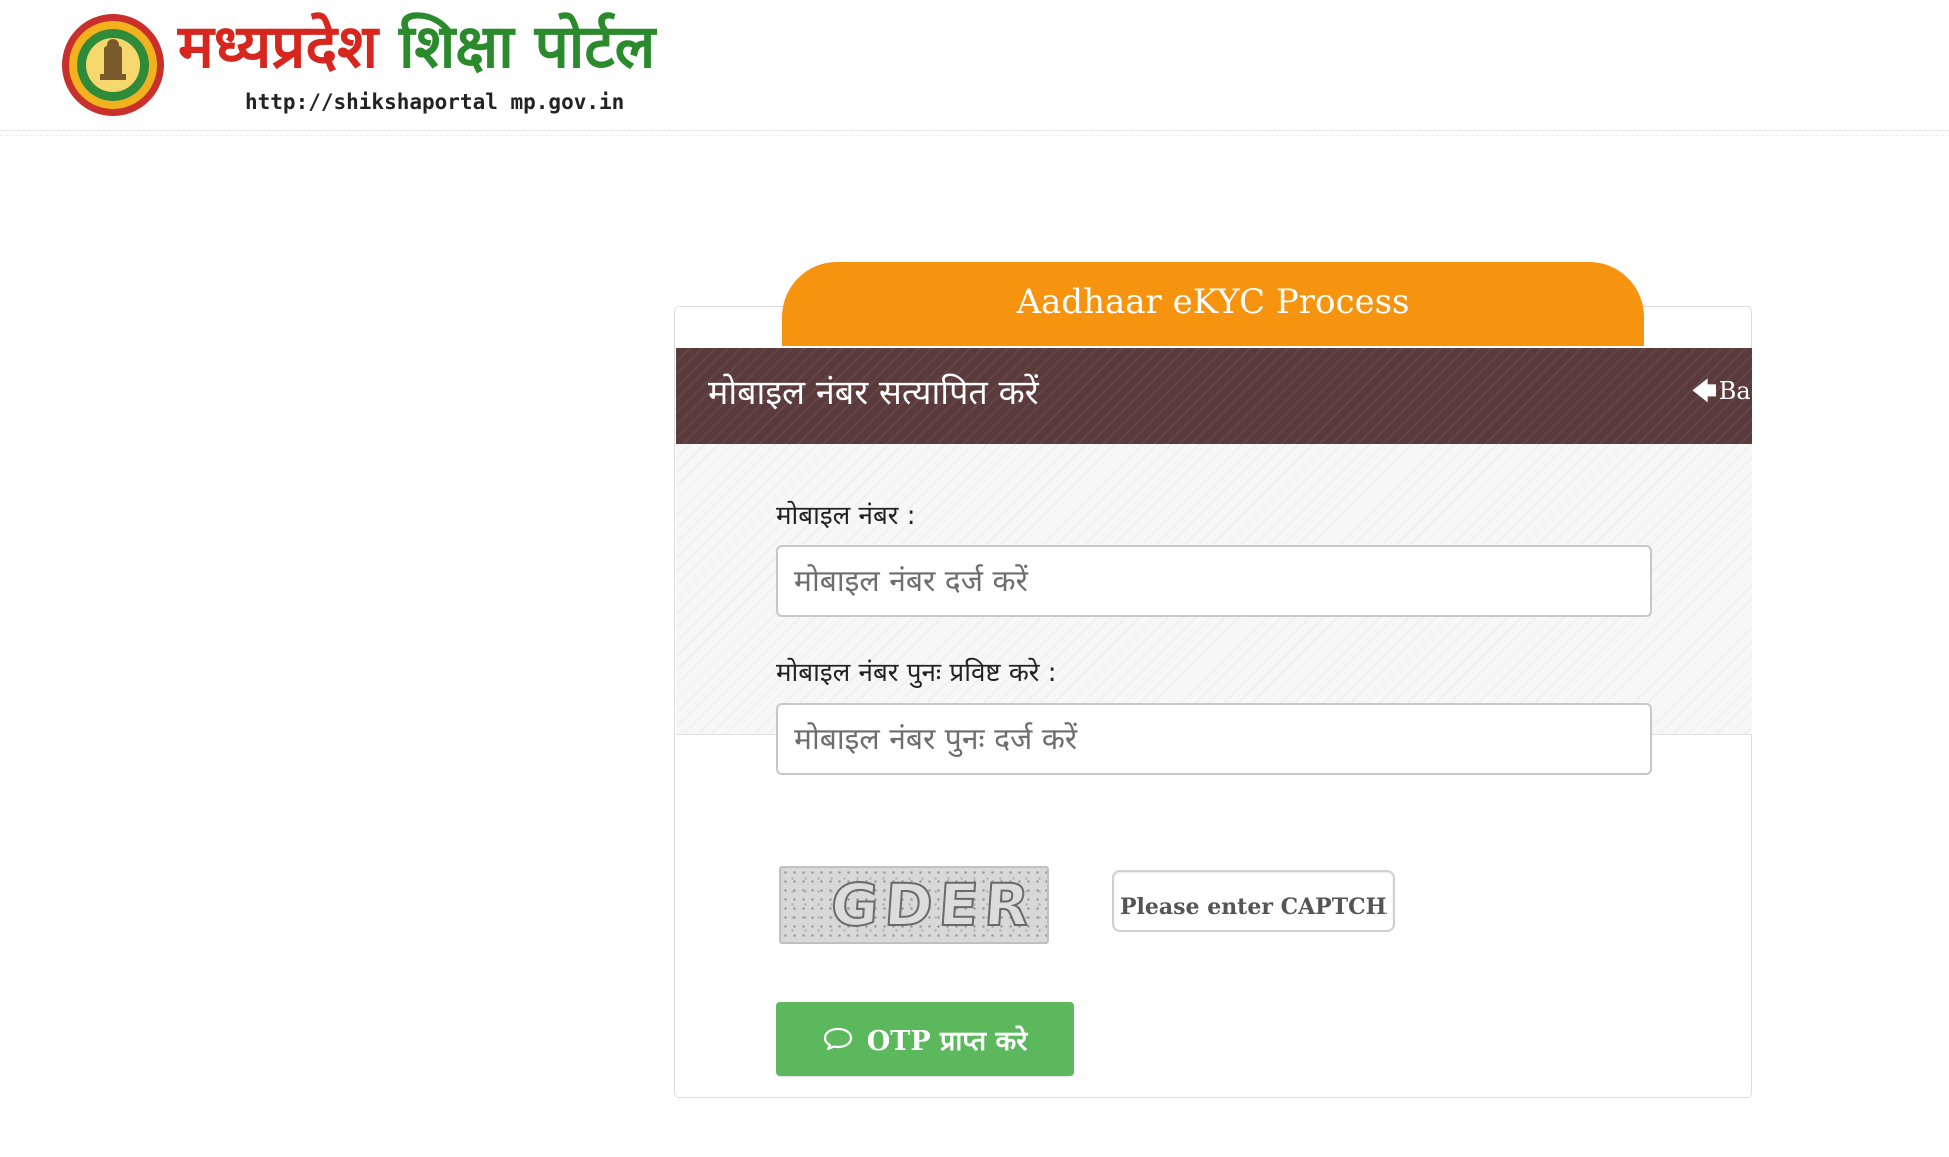 This screenshot has height=1157, width=1949. Describe the element at coordinates (933, 905) in the screenshot. I see `captcha-text: GDER` at that location.